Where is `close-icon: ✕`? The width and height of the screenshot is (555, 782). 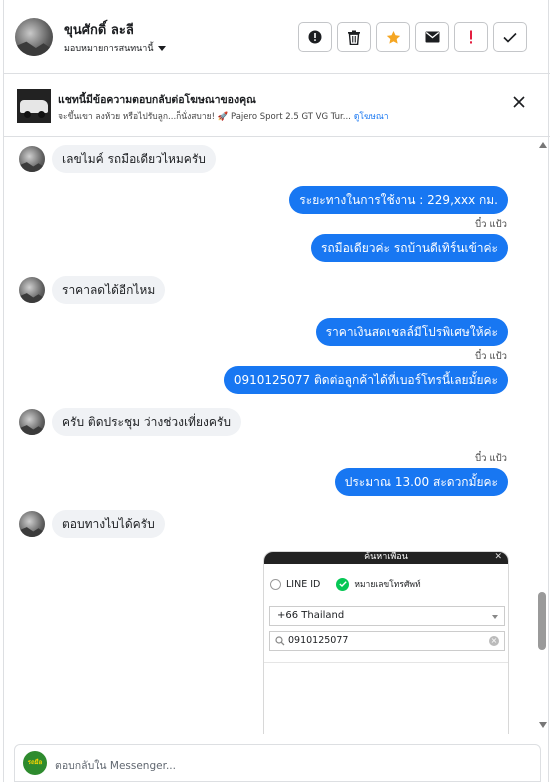 close-icon: ✕ is located at coordinates (498, 557).